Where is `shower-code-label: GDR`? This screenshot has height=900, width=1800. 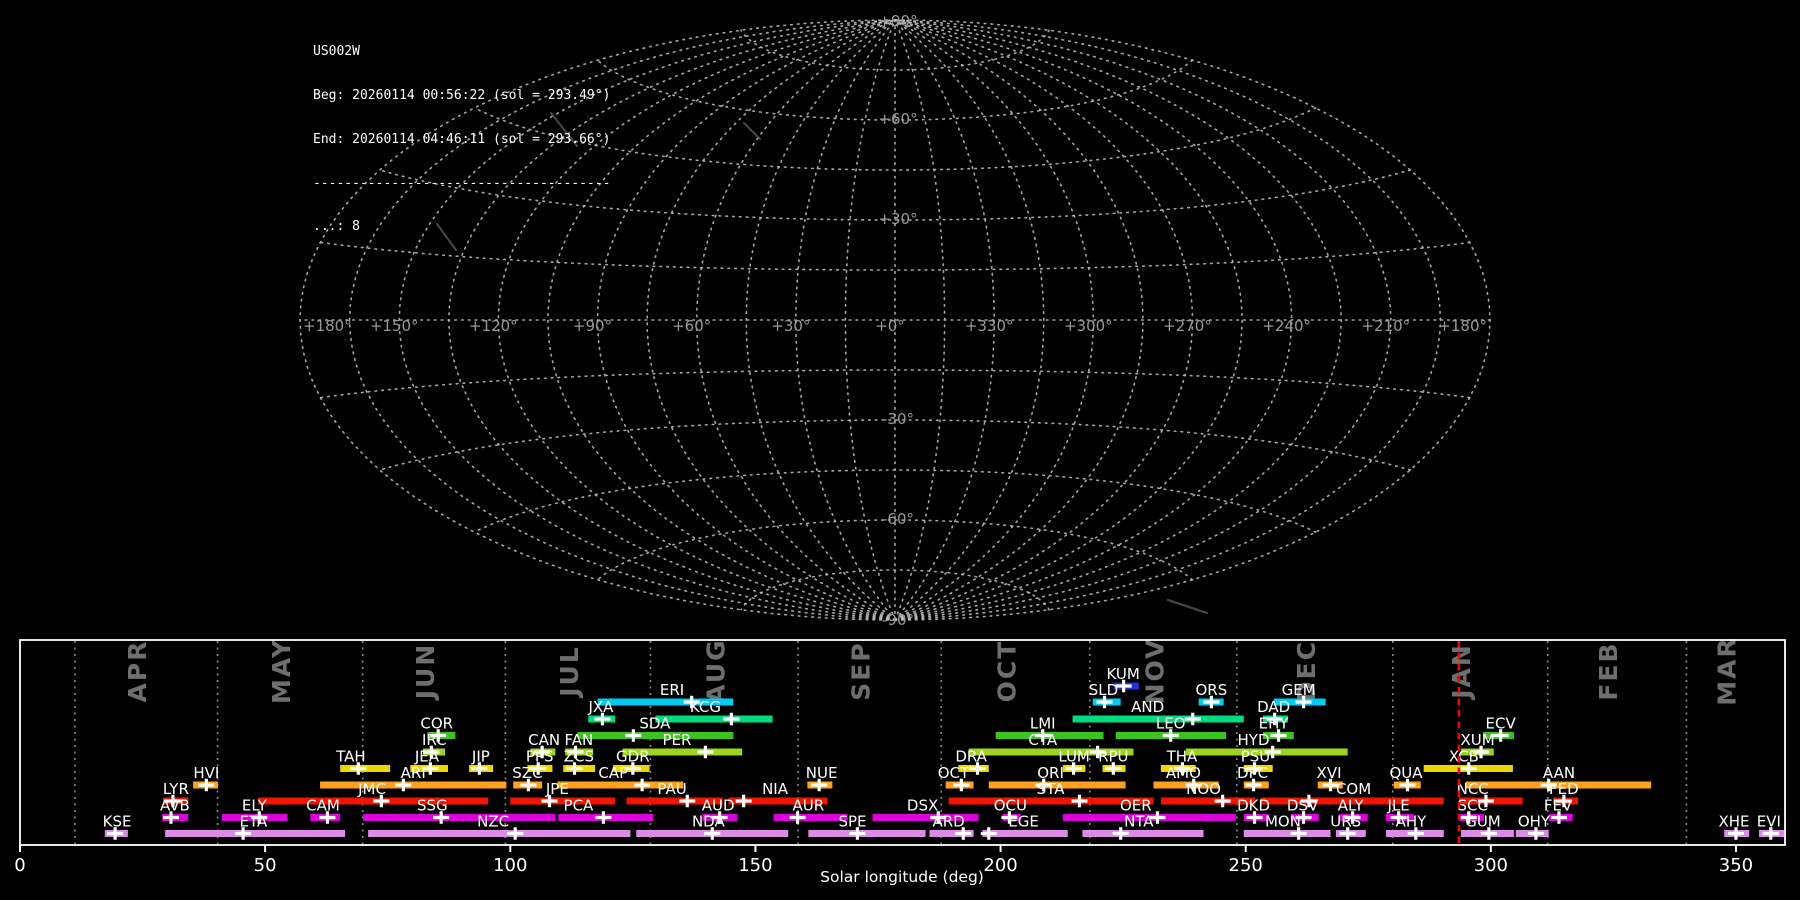 shower-code-label: GDR is located at coordinates (633, 757).